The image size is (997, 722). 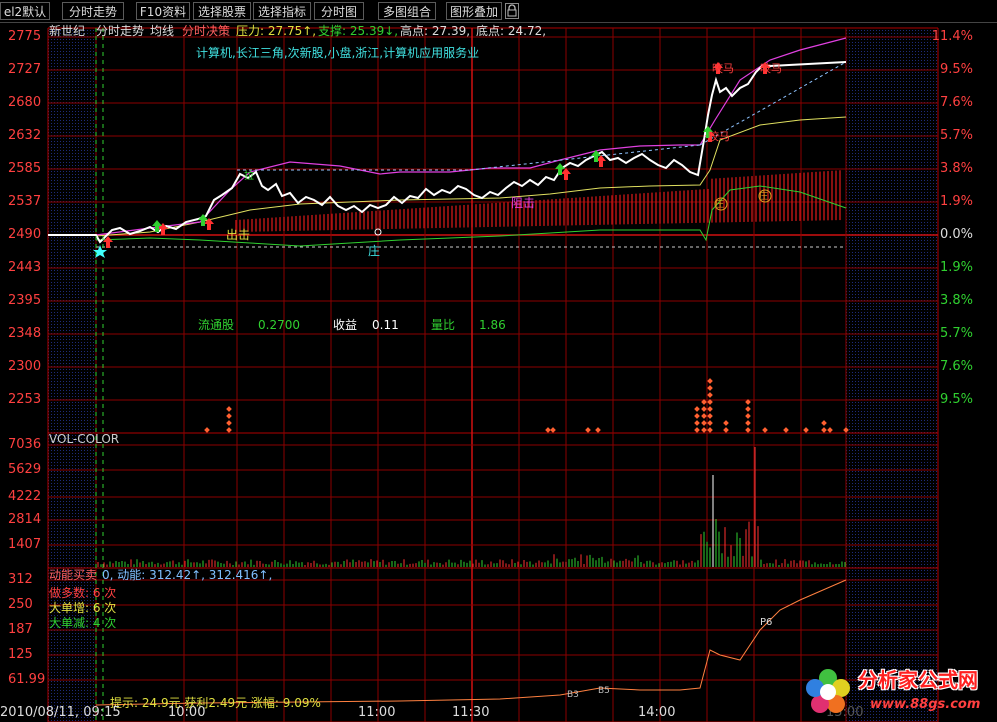 I want to click on signal-p6: P6, so click(x=766, y=622).